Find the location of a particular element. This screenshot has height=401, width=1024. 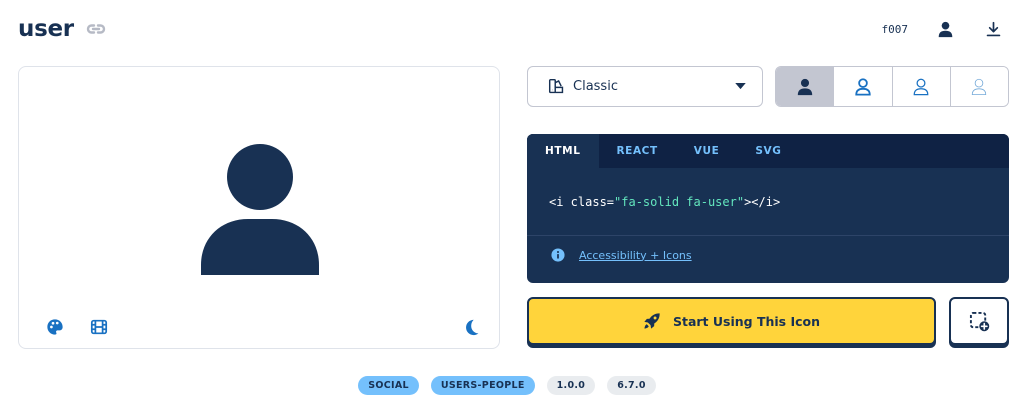

tag-category-users-people: USERS-PEOPLE is located at coordinates (482, 385).